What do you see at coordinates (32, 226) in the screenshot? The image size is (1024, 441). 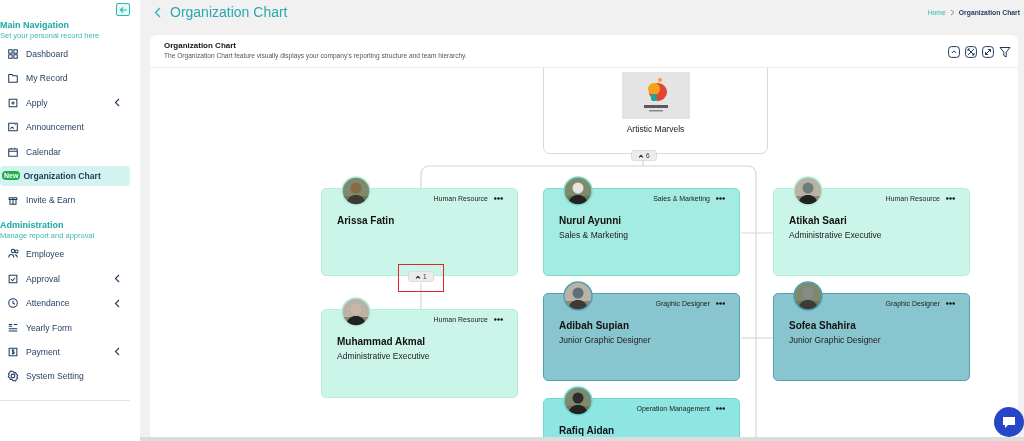 I see `section-title: Administration` at bounding box center [32, 226].